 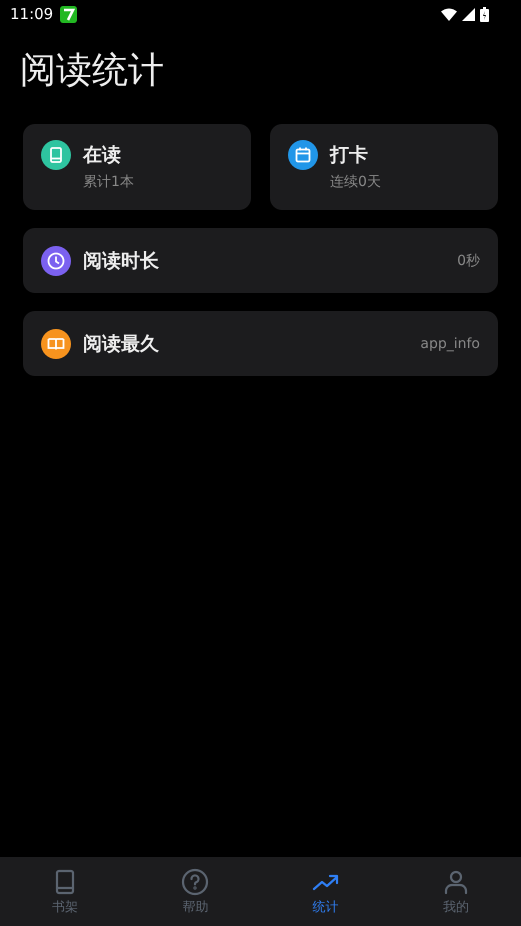 What do you see at coordinates (32, 14) in the screenshot?
I see `status-time: 11:09` at bounding box center [32, 14].